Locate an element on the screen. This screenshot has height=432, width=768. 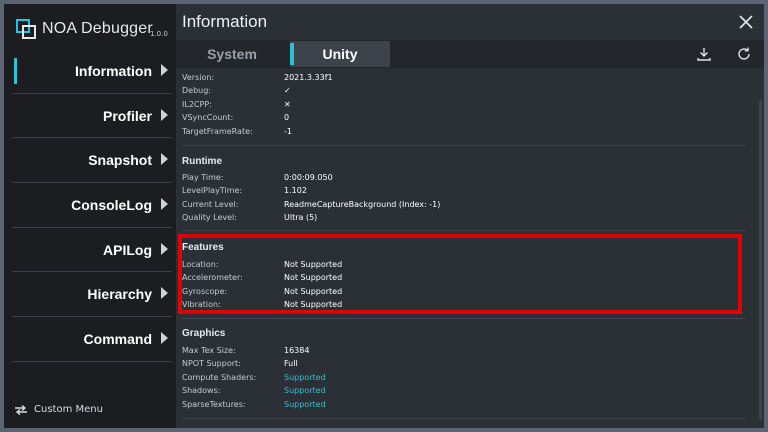
close-icon is located at coordinates (746, 22).